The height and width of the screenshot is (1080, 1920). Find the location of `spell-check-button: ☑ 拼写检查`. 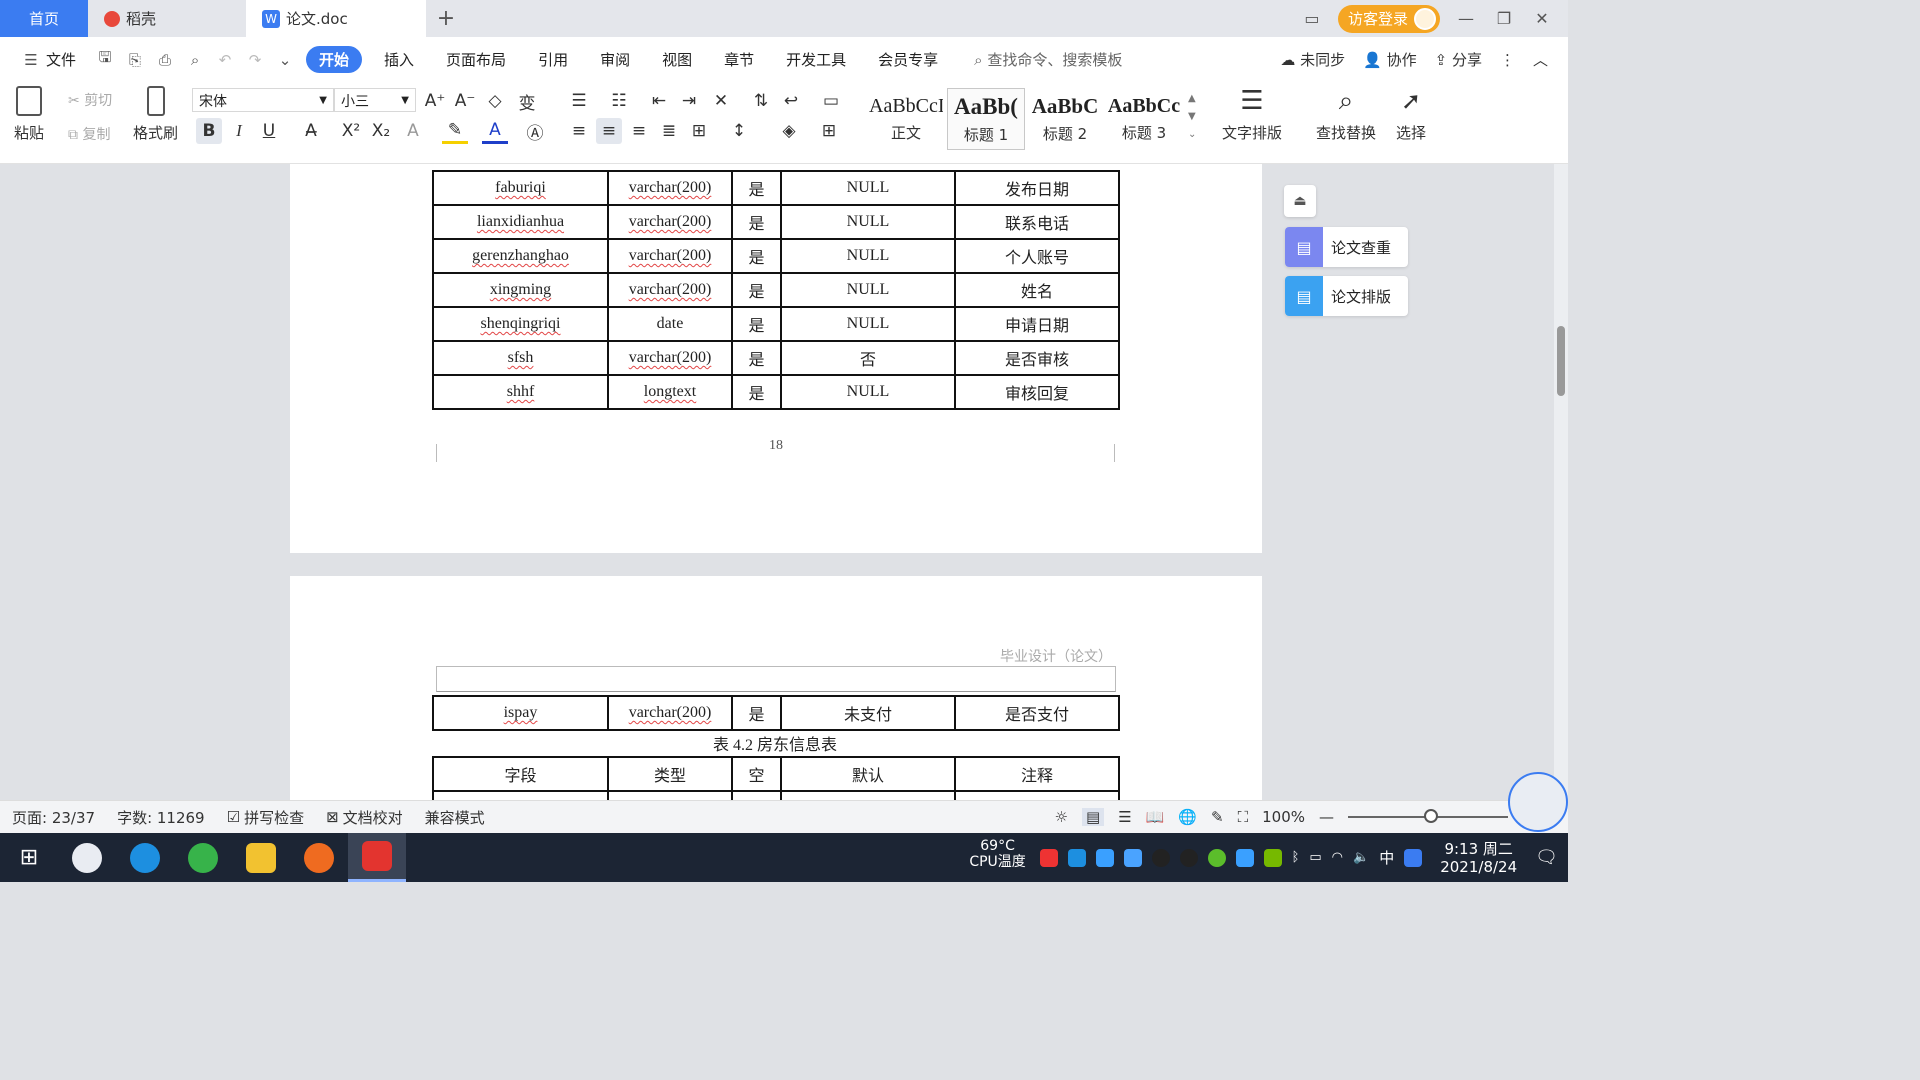

spell-check-button: ☑ 拼写检查 is located at coordinates (265, 817).